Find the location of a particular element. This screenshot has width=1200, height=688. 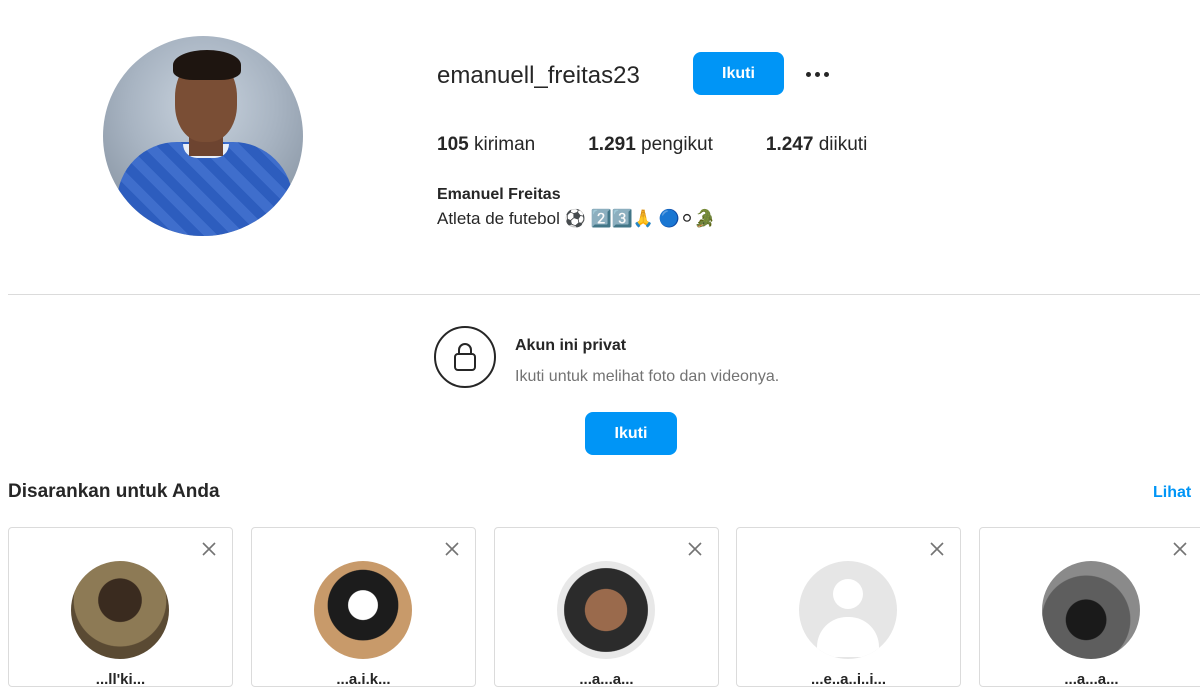

profile-stats: 105 kiriman 1.291 pengikut 1.247 diikuti is located at coordinates (652, 145).